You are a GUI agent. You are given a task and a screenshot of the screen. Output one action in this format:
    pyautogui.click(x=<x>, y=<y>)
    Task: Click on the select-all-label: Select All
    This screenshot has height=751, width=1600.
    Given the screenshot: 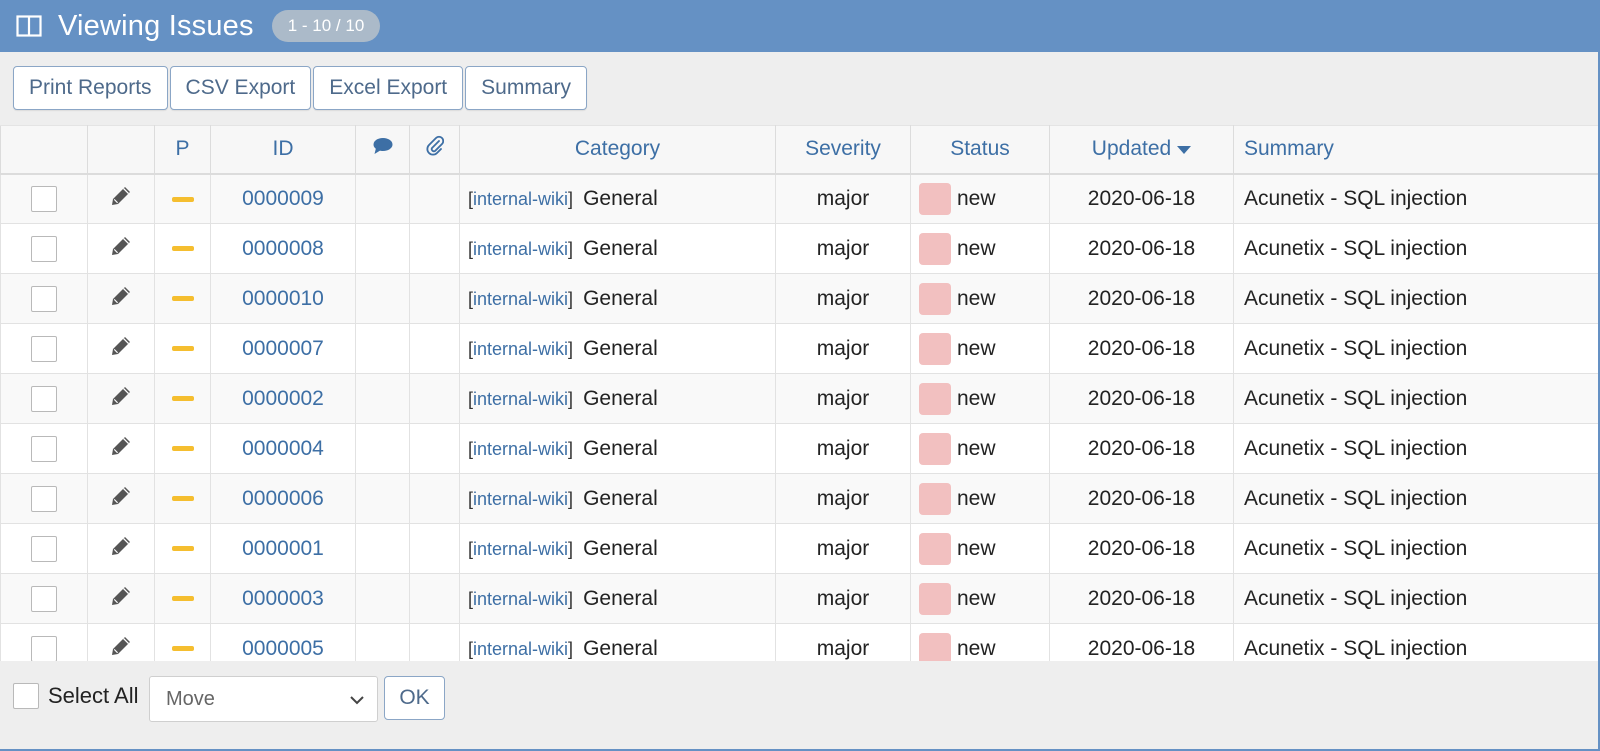 What is the action you would take?
    pyautogui.click(x=93, y=696)
    